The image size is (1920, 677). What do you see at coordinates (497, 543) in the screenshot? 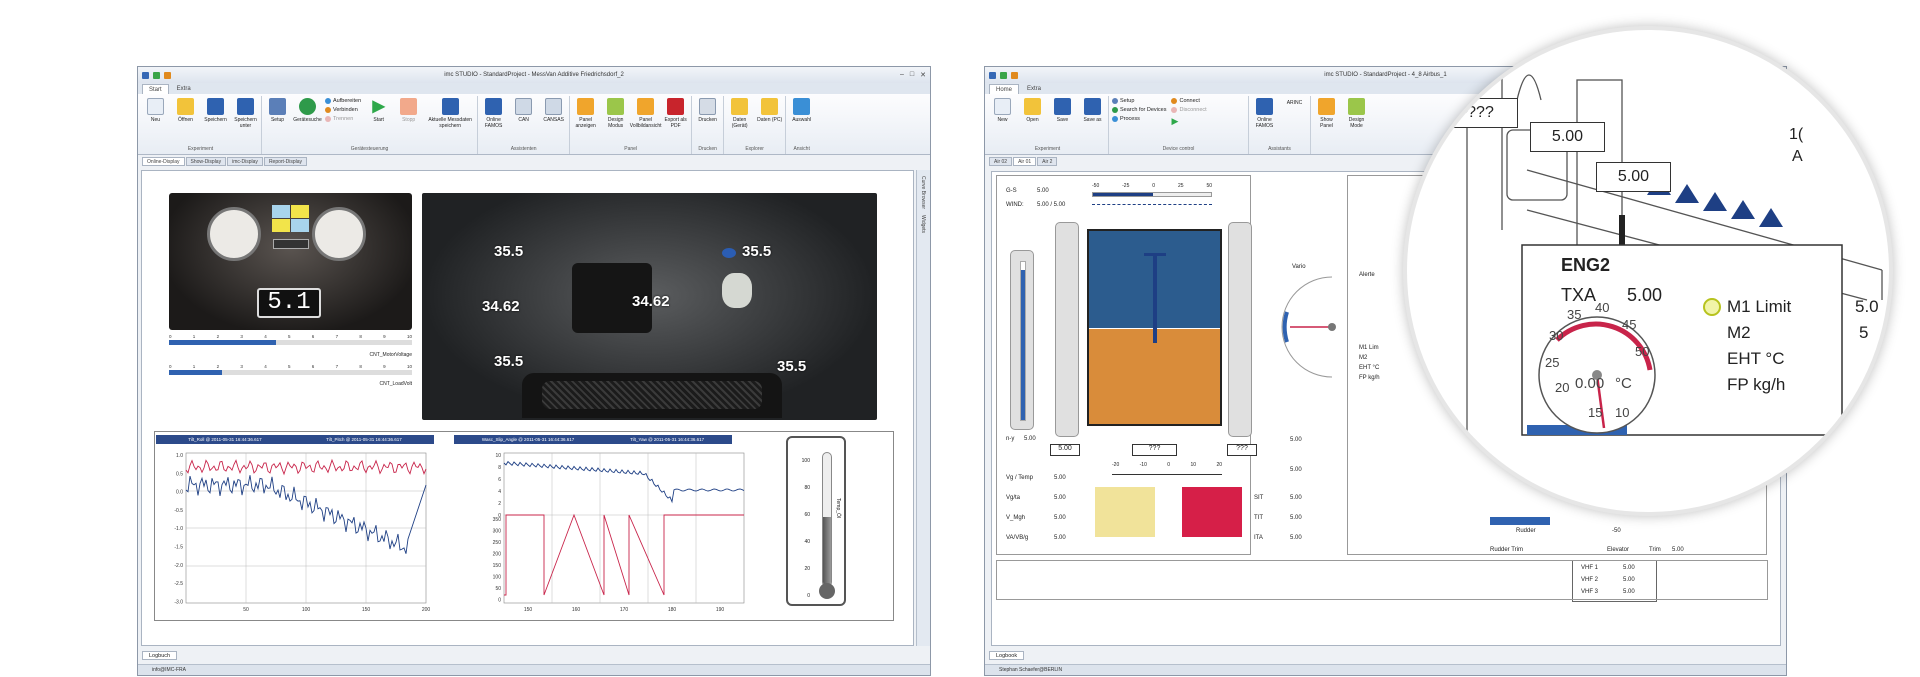
I see `axis-tick-label: 250` at bounding box center [497, 543].